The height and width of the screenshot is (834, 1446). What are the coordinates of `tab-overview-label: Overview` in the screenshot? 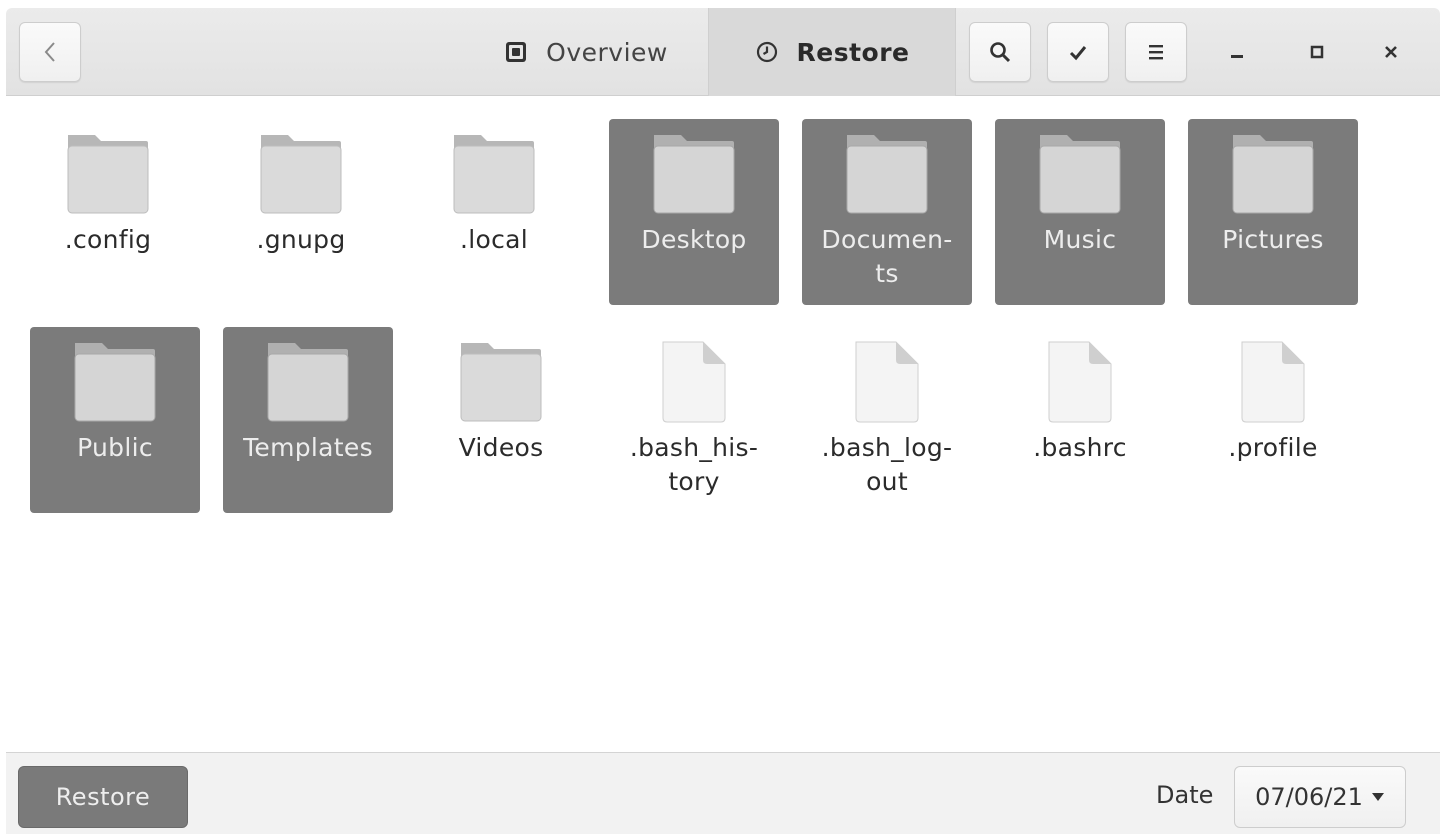 It's located at (607, 52).